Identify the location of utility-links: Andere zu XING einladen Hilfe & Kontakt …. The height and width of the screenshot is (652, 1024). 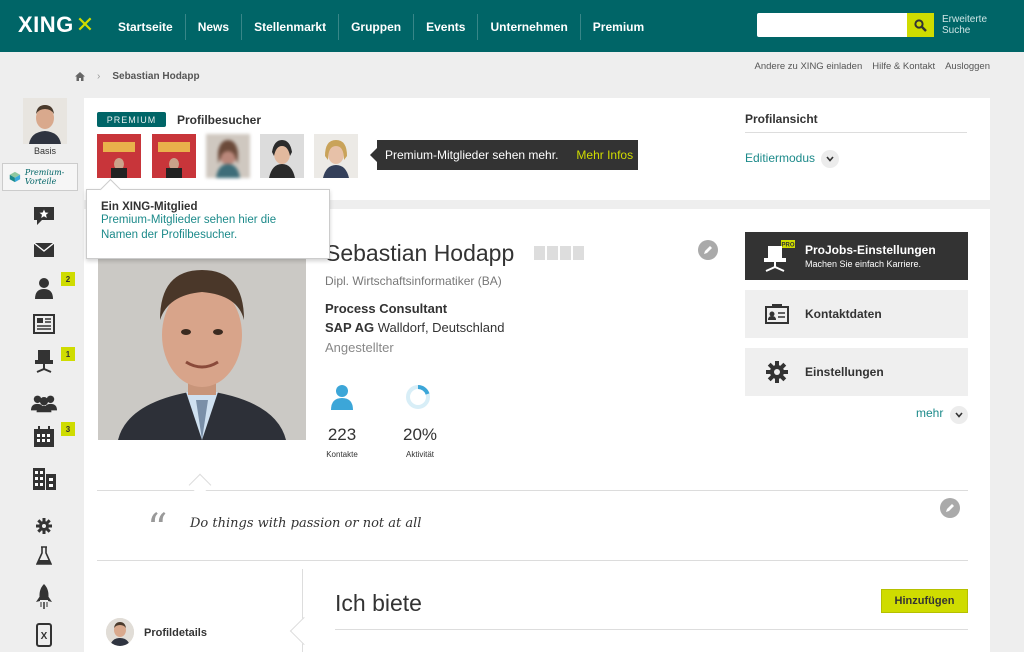
(872, 66).